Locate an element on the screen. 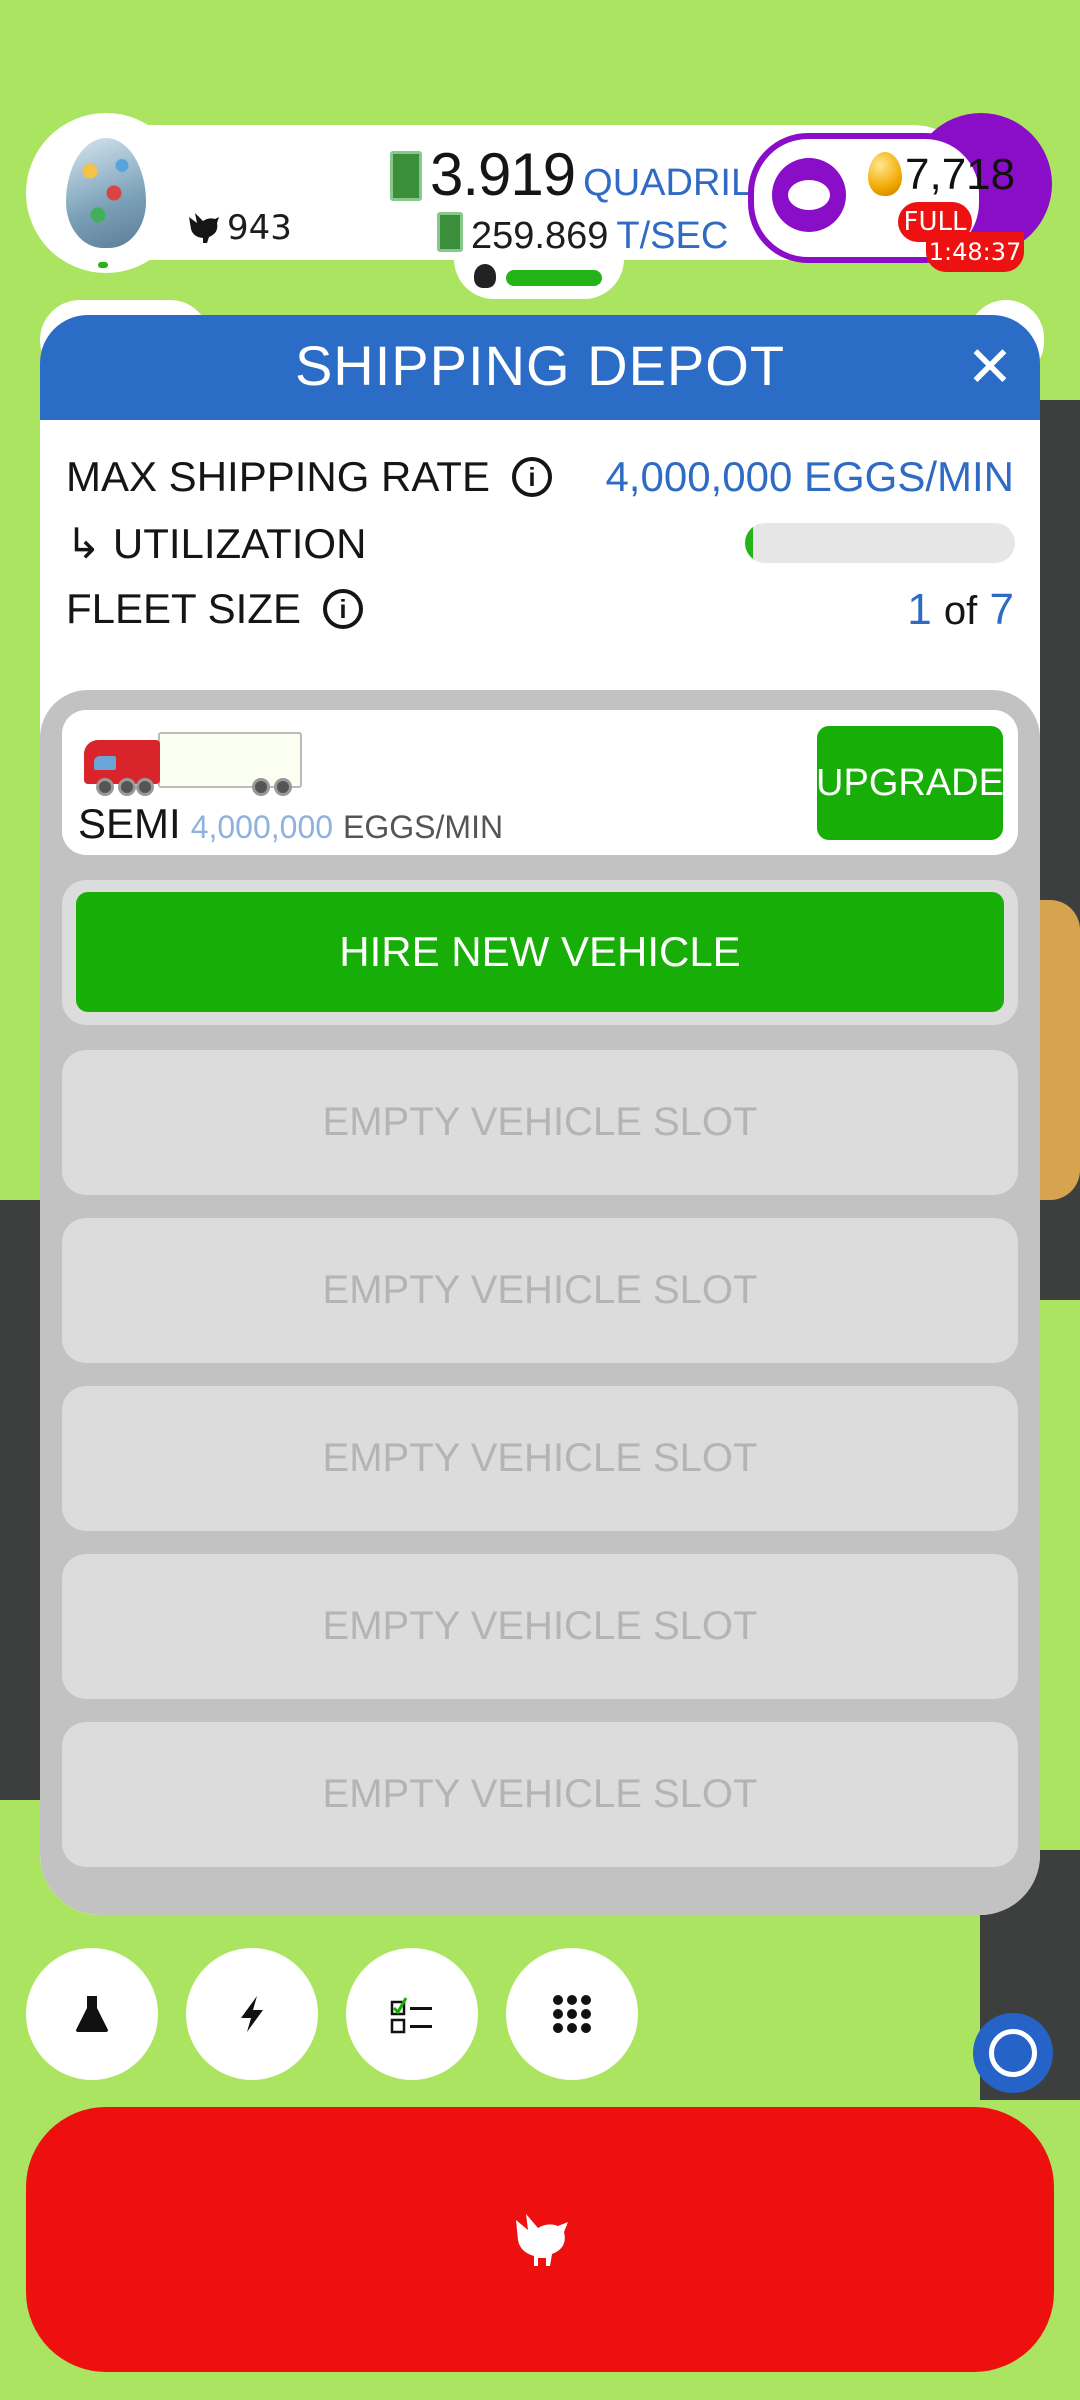 Image resolution: width=1080 pixels, height=2400 pixels. chicken-count: 943 is located at coordinates (238, 228).